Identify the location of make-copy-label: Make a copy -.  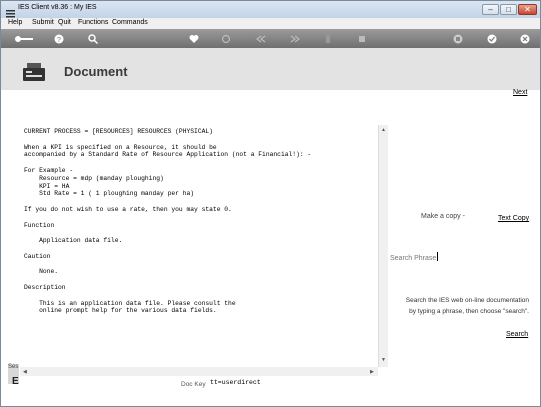
(443, 216).